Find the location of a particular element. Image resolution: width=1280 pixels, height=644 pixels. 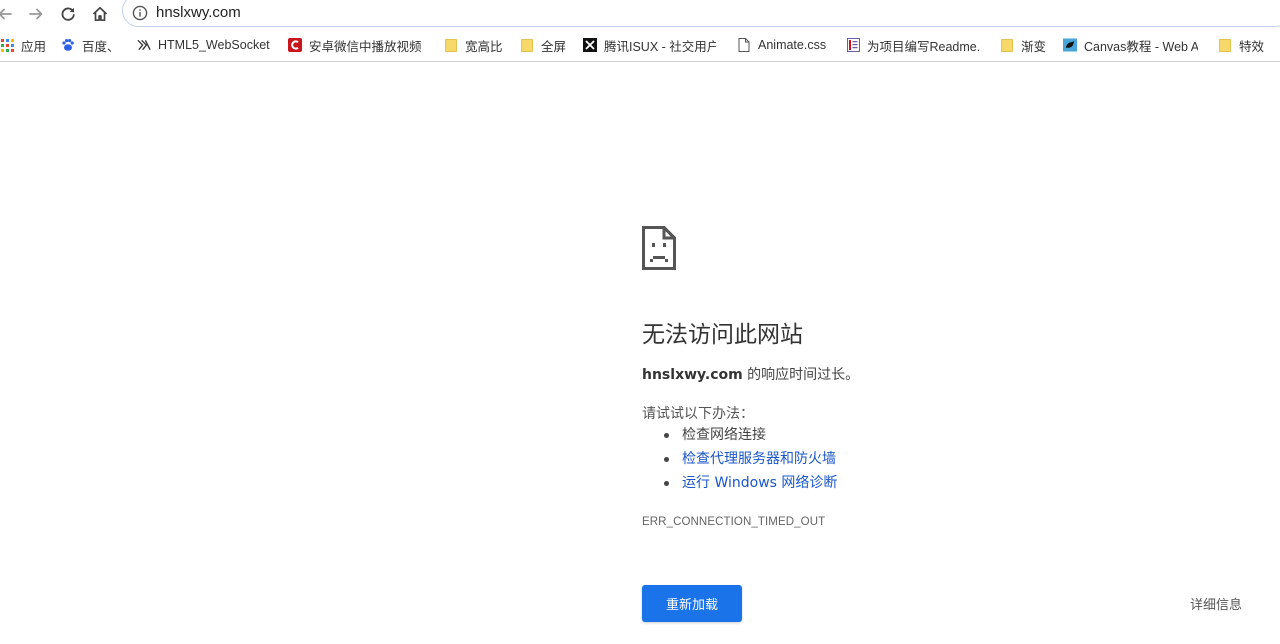

apps-grid-icon is located at coordinates (7, 45).